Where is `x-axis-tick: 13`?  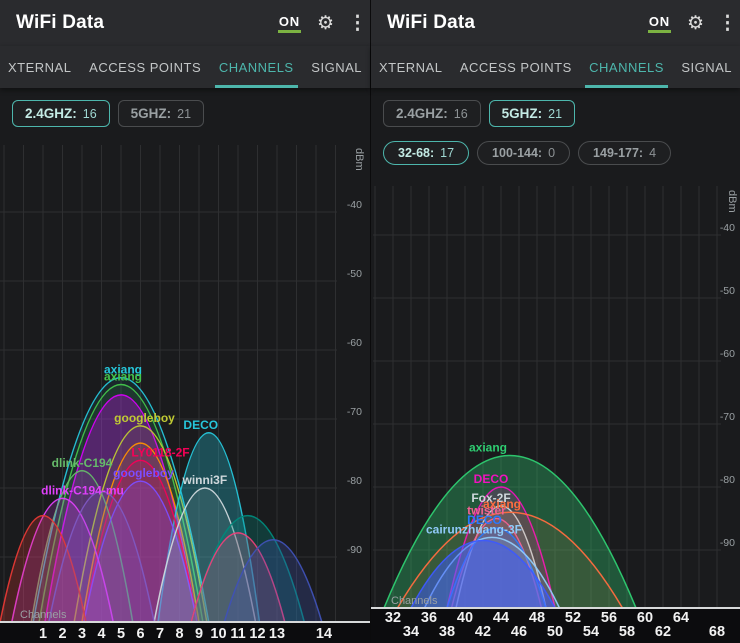 x-axis-tick: 13 is located at coordinates (277, 634).